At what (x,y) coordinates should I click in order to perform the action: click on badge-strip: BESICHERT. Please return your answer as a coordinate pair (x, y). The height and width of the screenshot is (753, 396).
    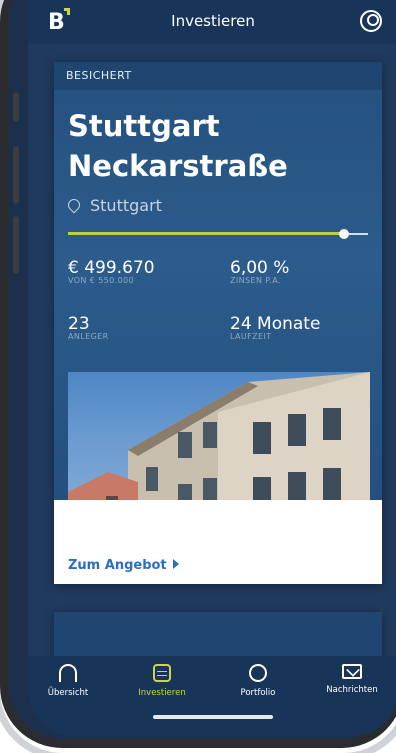
    Looking at the image, I should click on (218, 76).